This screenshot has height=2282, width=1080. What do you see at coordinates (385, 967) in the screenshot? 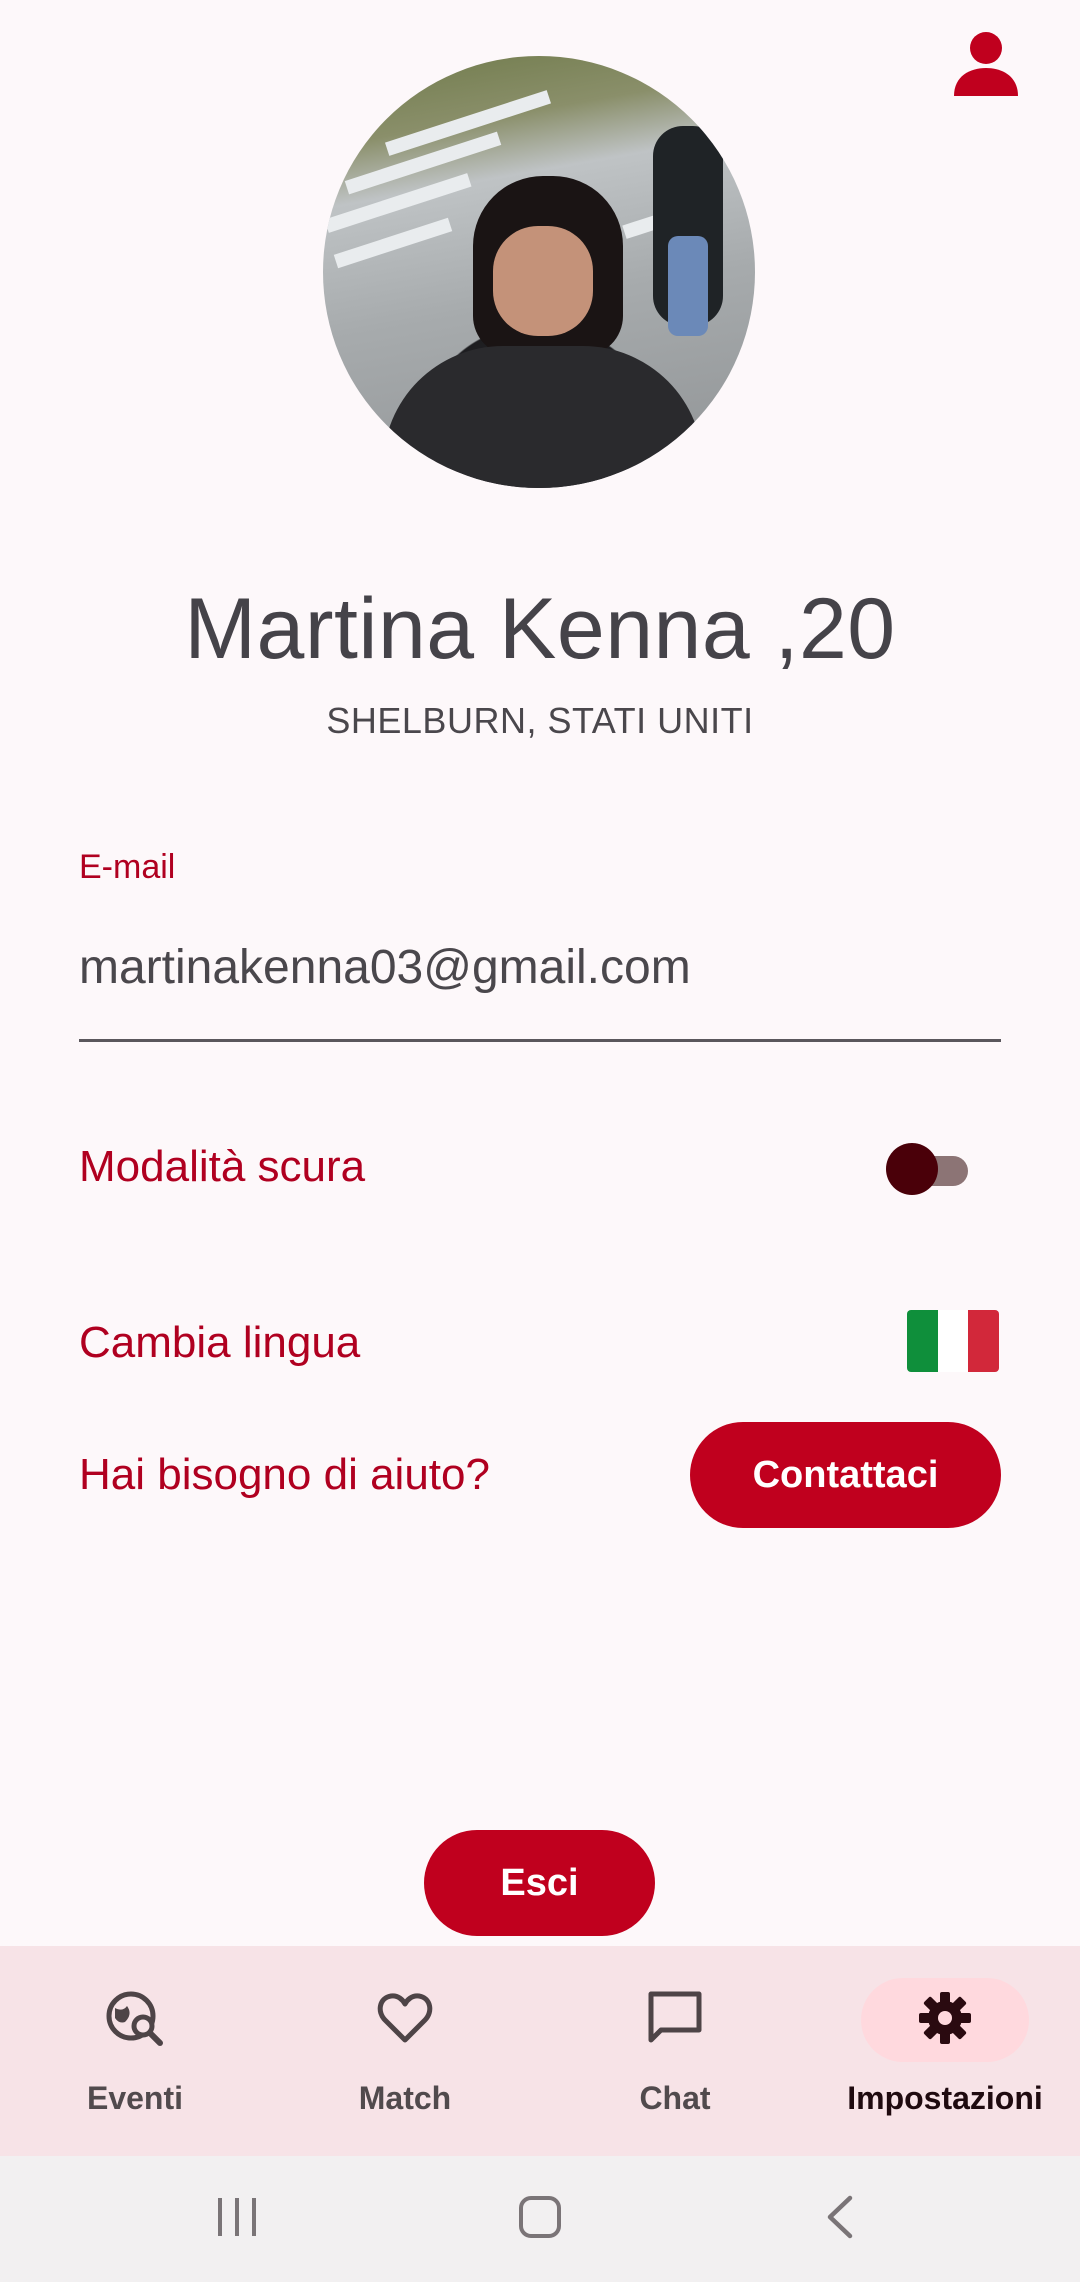
I see `email-field: martinakenna03@gmail.com` at bounding box center [385, 967].